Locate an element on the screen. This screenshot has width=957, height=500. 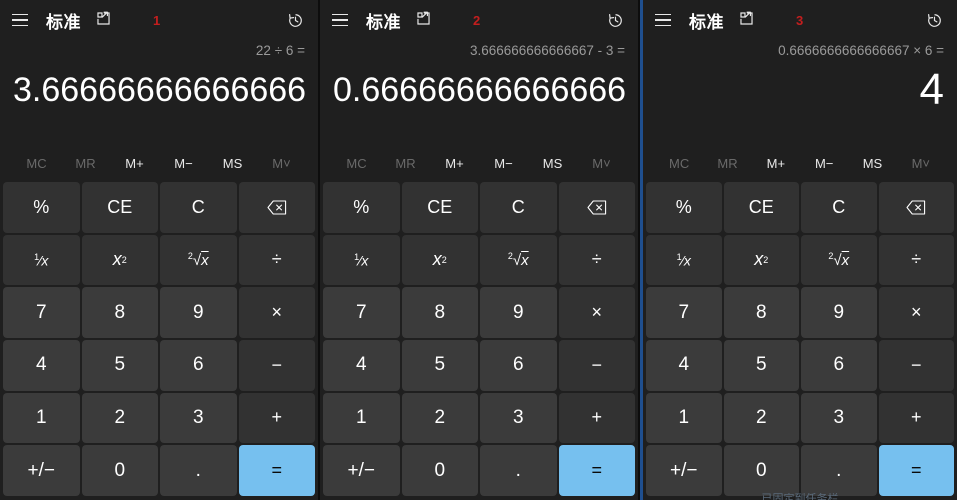
window-annotation-number: 1 is located at coordinates (157, 20).